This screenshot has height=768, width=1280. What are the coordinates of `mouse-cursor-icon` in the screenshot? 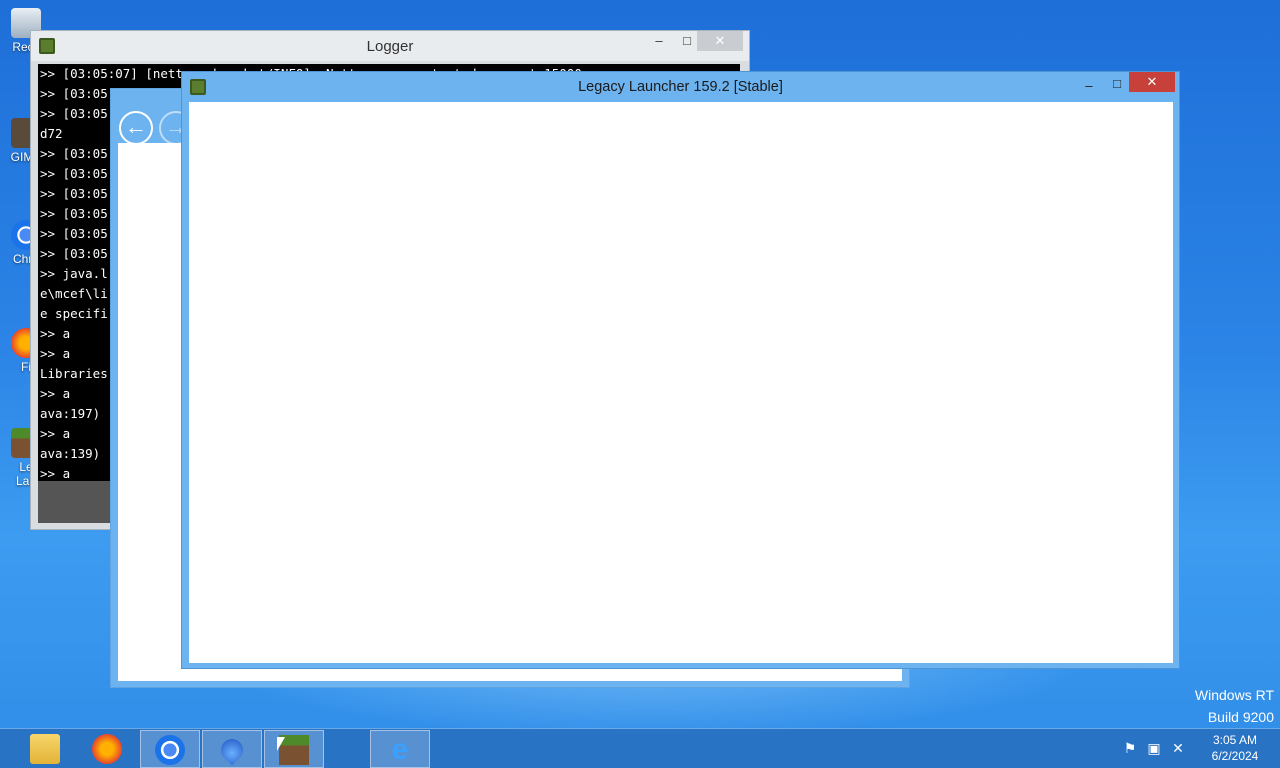 It's located at (281, 744).